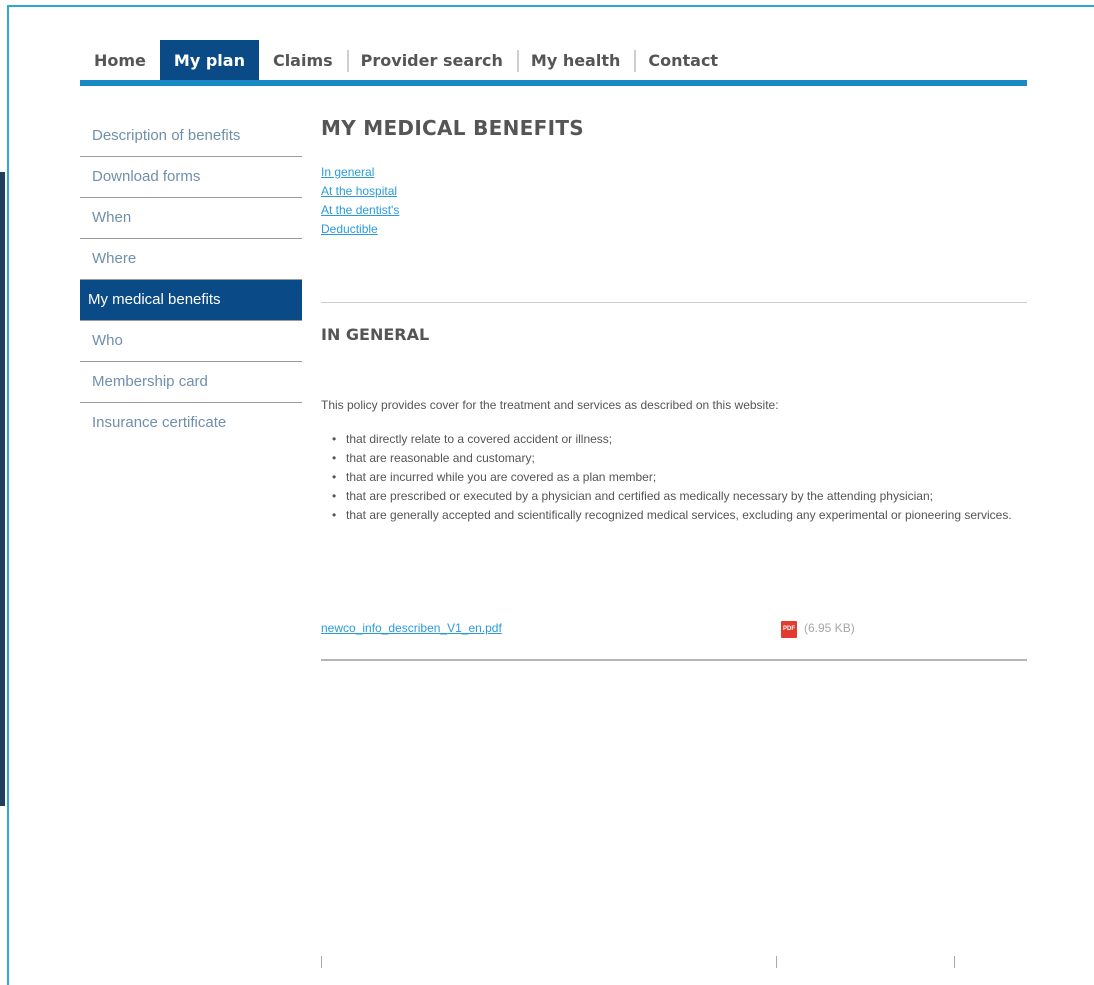 The height and width of the screenshot is (985, 1094). I want to click on pdf-icon: PDF, so click(789, 629).